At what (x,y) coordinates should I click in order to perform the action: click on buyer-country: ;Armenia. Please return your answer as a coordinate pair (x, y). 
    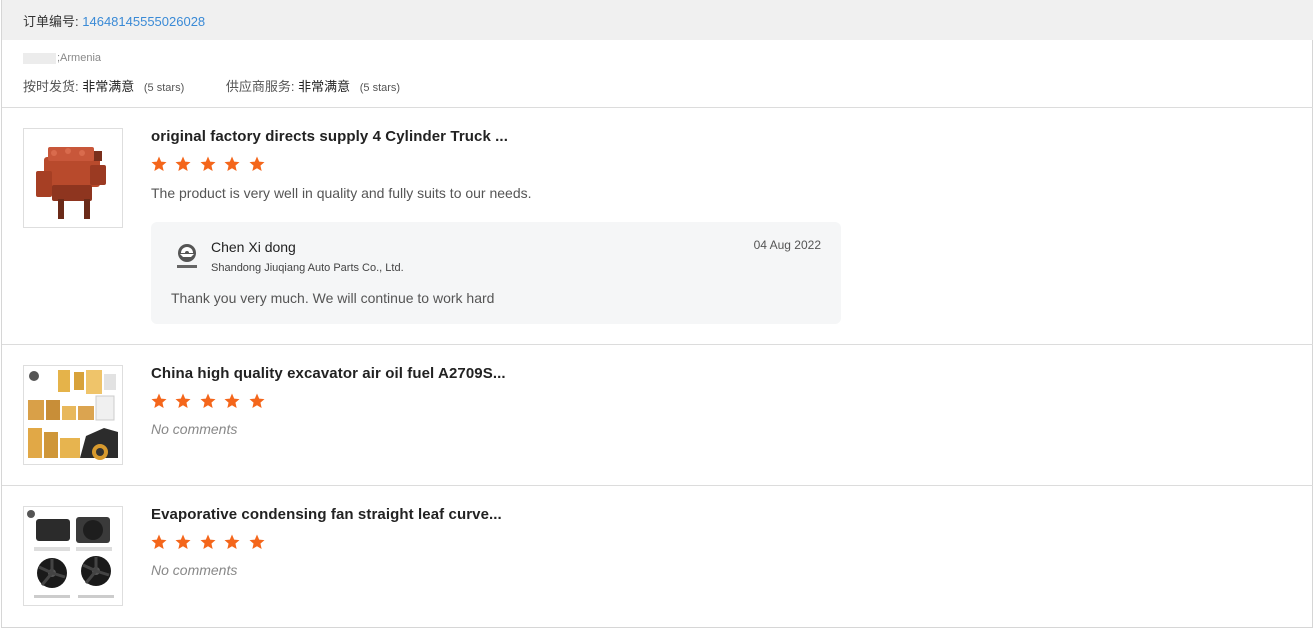
    Looking at the image, I should click on (79, 58).